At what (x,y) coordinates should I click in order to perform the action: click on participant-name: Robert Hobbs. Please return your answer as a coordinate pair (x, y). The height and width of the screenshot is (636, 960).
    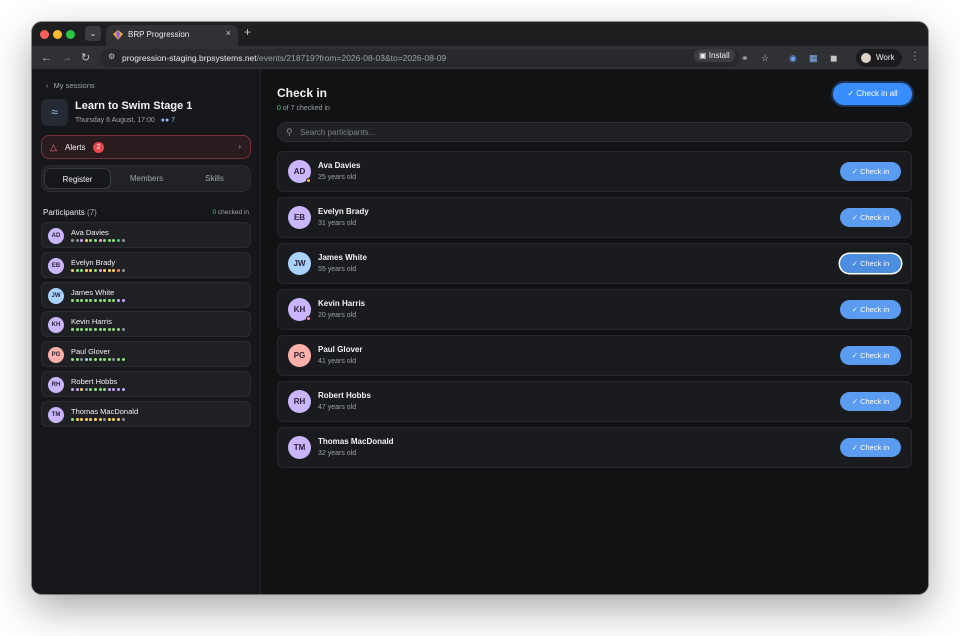
    Looking at the image, I should click on (344, 395).